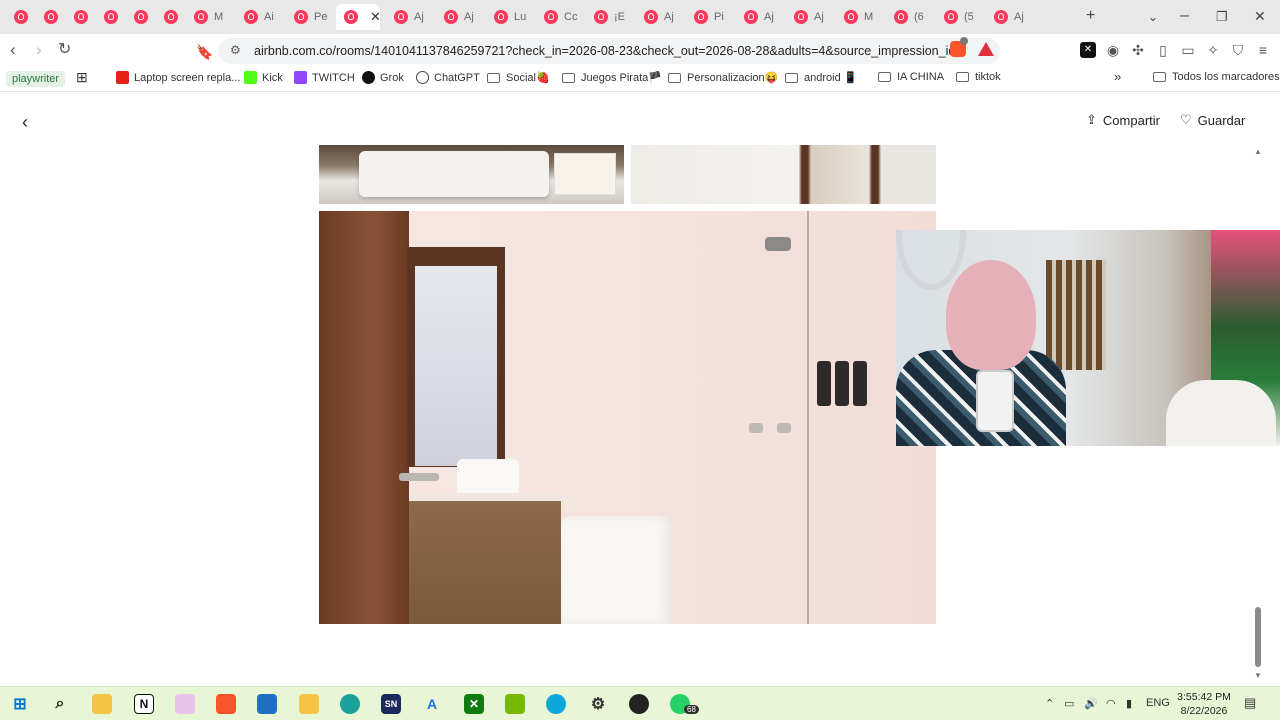 Image resolution: width=1280 pixels, height=720 pixels. I want to click on maximize-window-button: ❐, so click(1222, 17).